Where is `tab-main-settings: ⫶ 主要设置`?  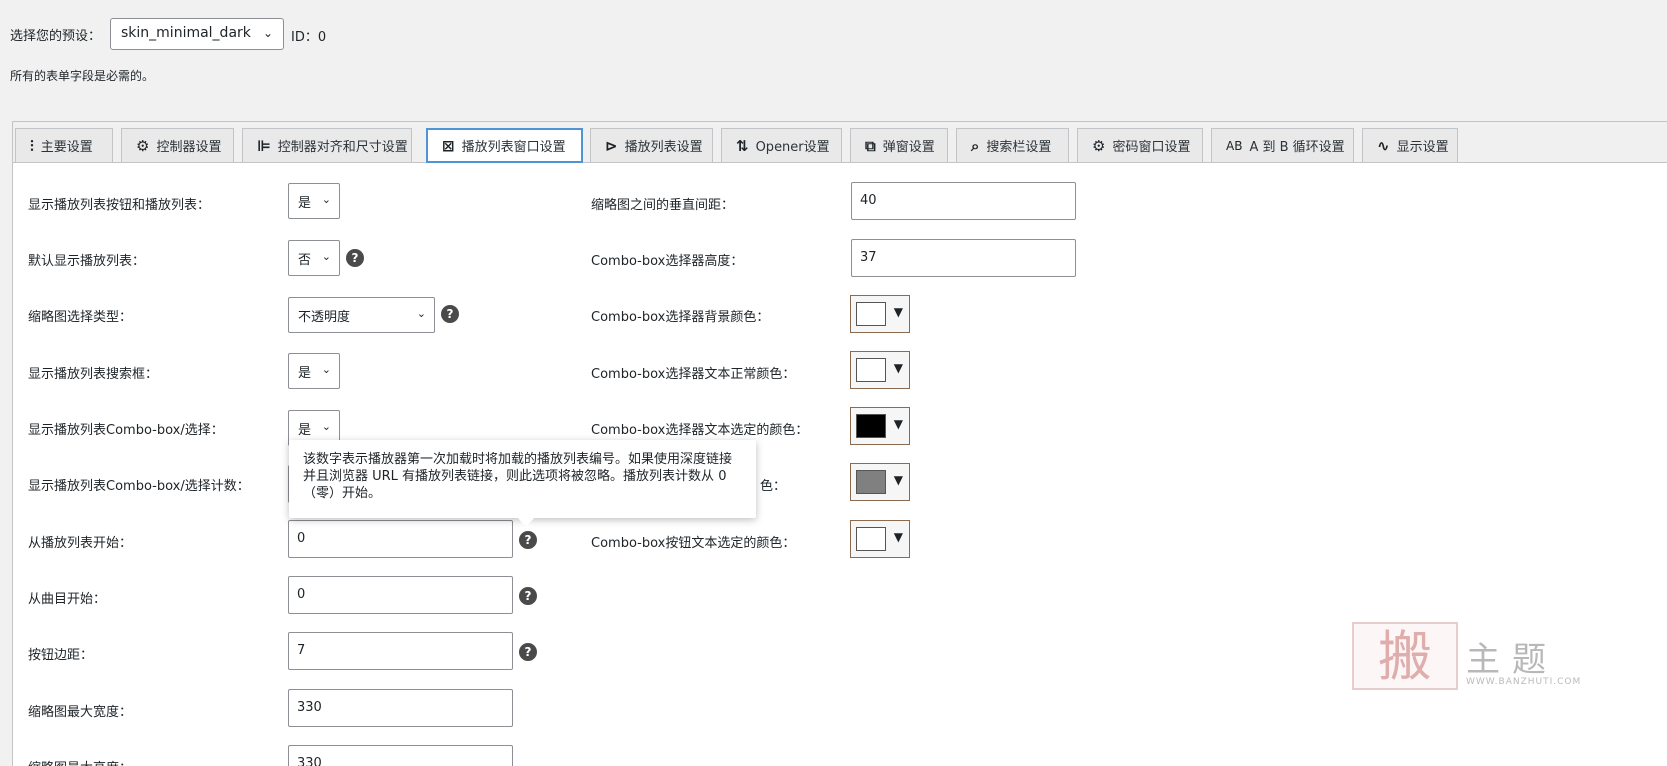
tab-main-settings: ⫶ 主要设置 is located at coordinates (64, 145).